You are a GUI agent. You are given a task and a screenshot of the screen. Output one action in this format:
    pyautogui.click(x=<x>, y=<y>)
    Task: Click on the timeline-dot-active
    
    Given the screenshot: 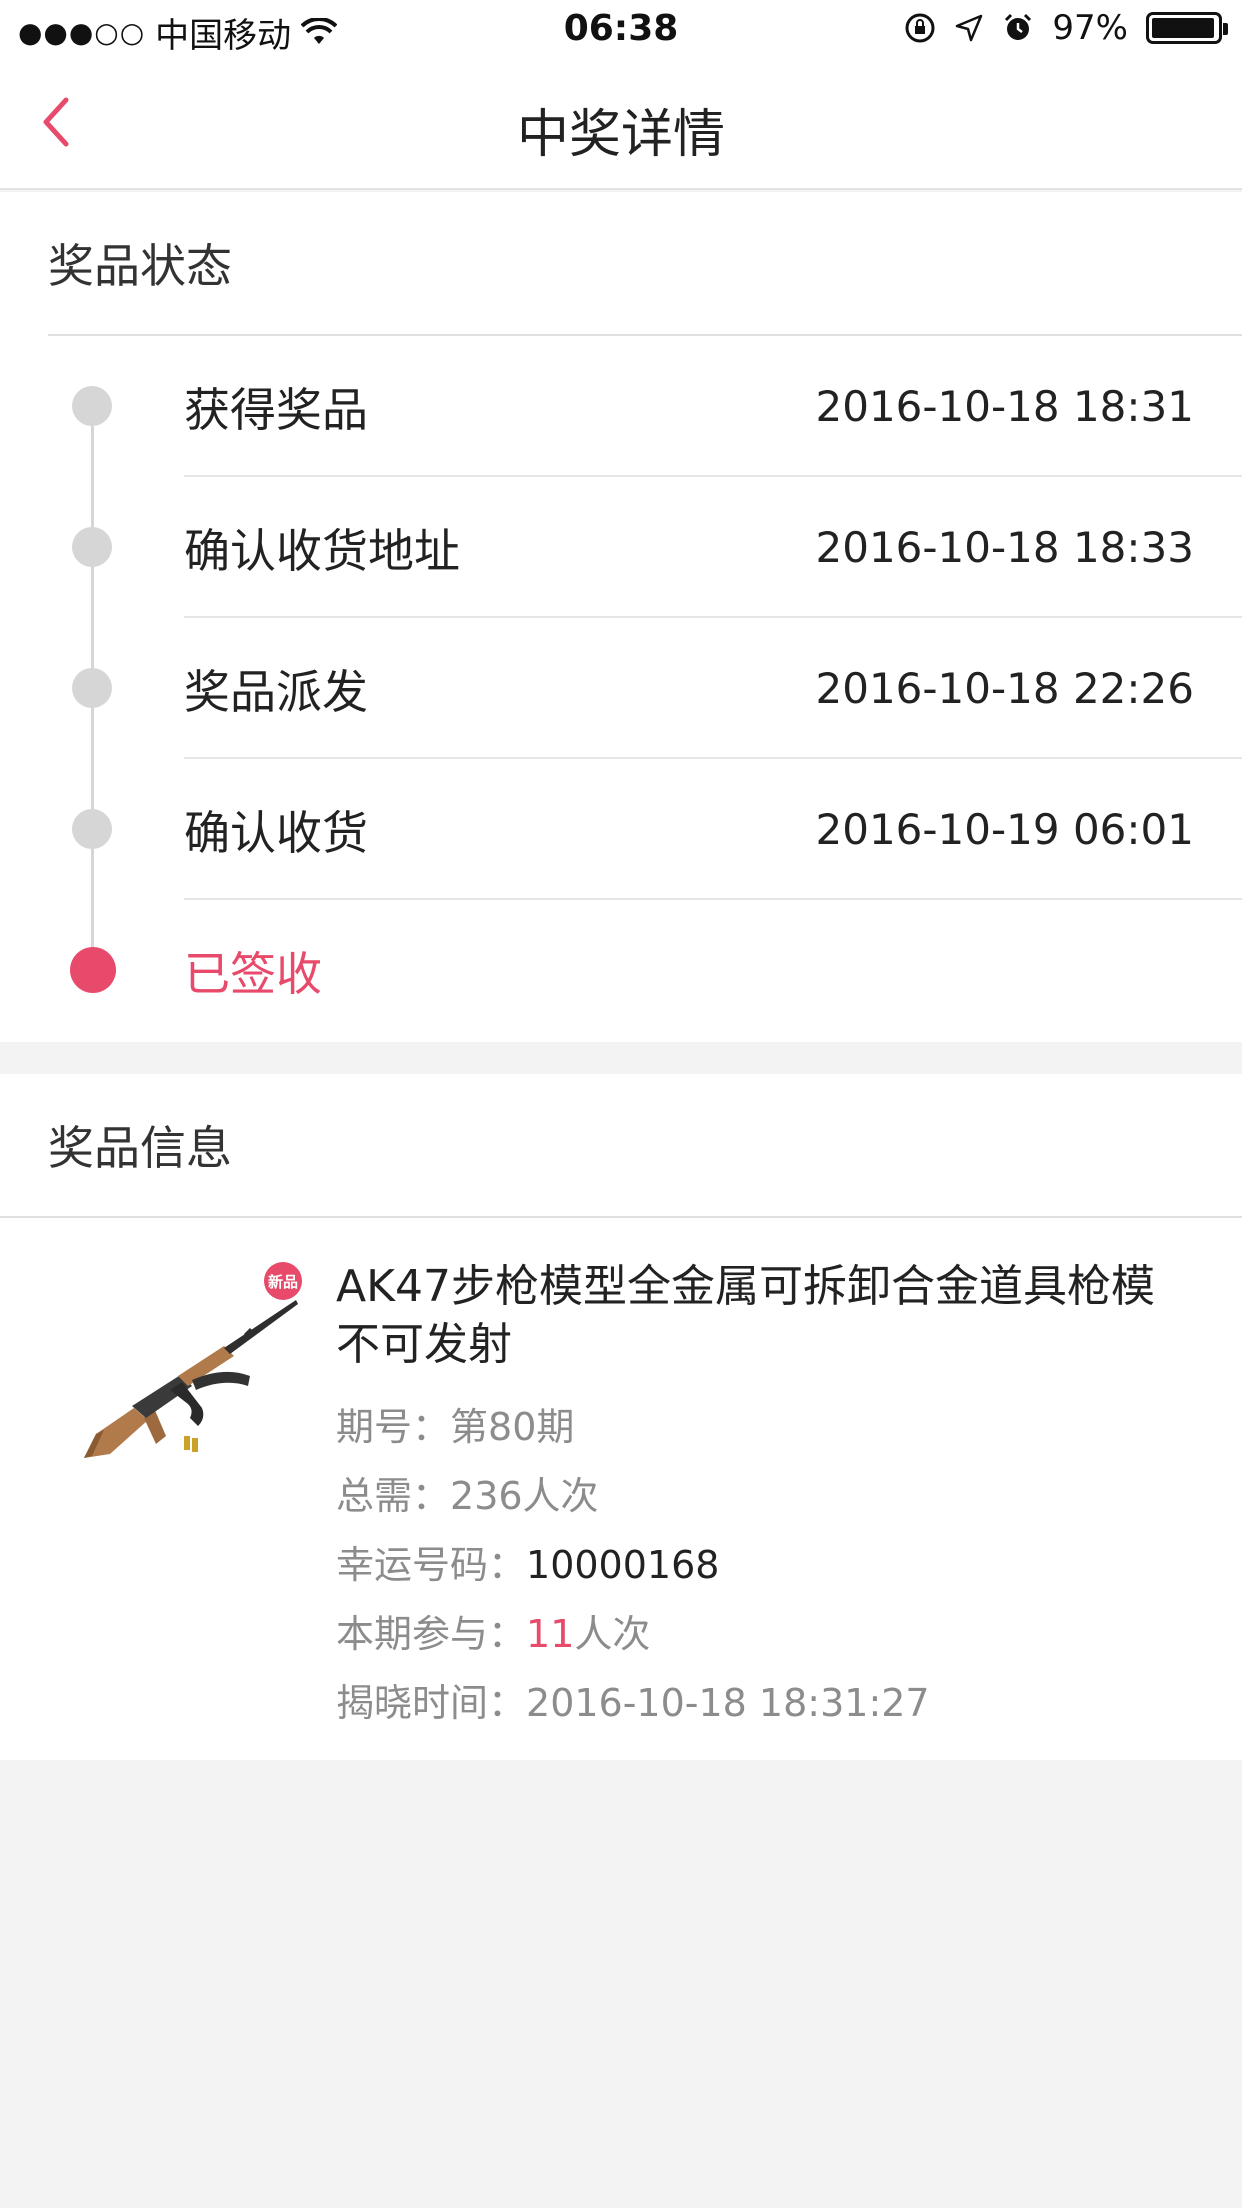 What is the action you would take?
    pyautogui.click(x=93, y=970)
    